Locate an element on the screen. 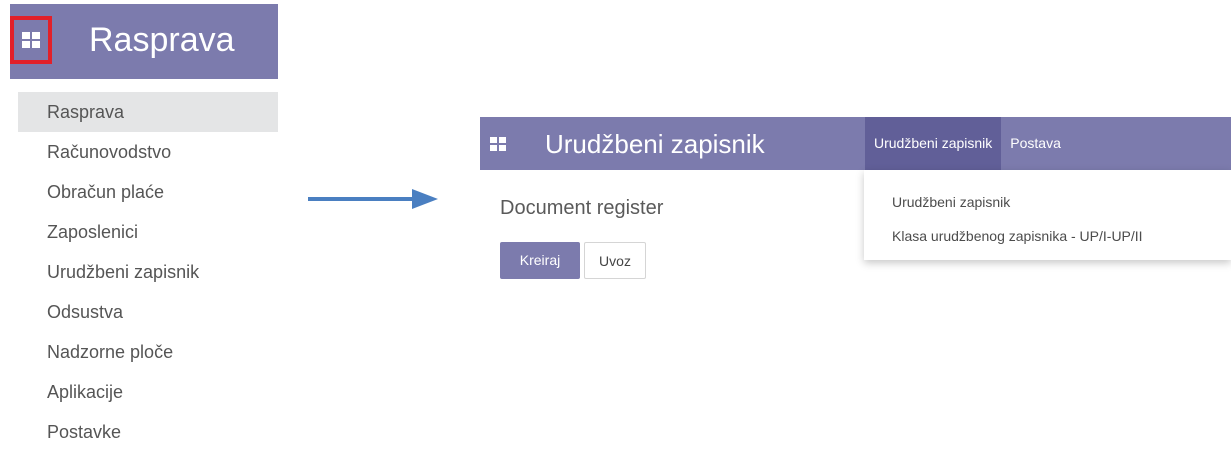 This screenshot has width=1231, height=458. left-app-header: Rasprava is located at coordinates (144, 41).